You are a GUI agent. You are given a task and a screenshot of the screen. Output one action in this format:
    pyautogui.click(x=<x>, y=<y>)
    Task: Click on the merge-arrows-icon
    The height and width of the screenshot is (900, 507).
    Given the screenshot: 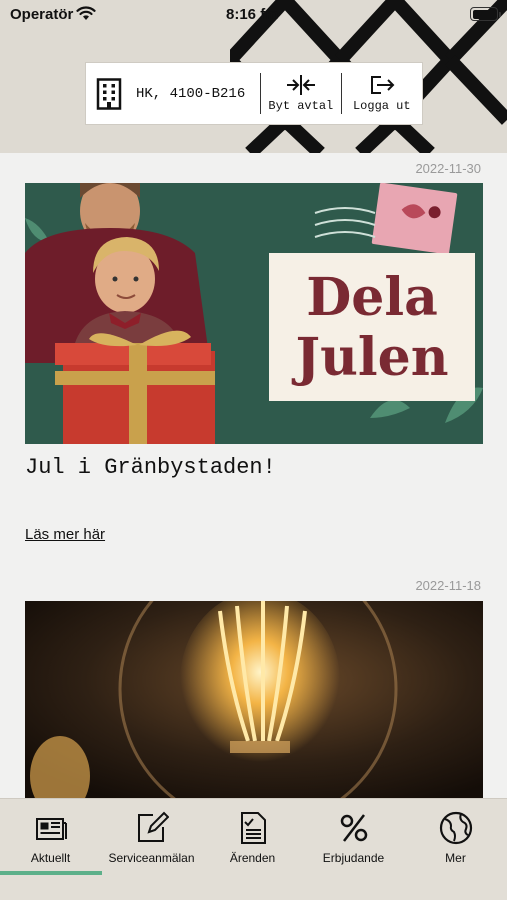 What is the action you would take?
    pyautogui.click(x=300, y=85)
    